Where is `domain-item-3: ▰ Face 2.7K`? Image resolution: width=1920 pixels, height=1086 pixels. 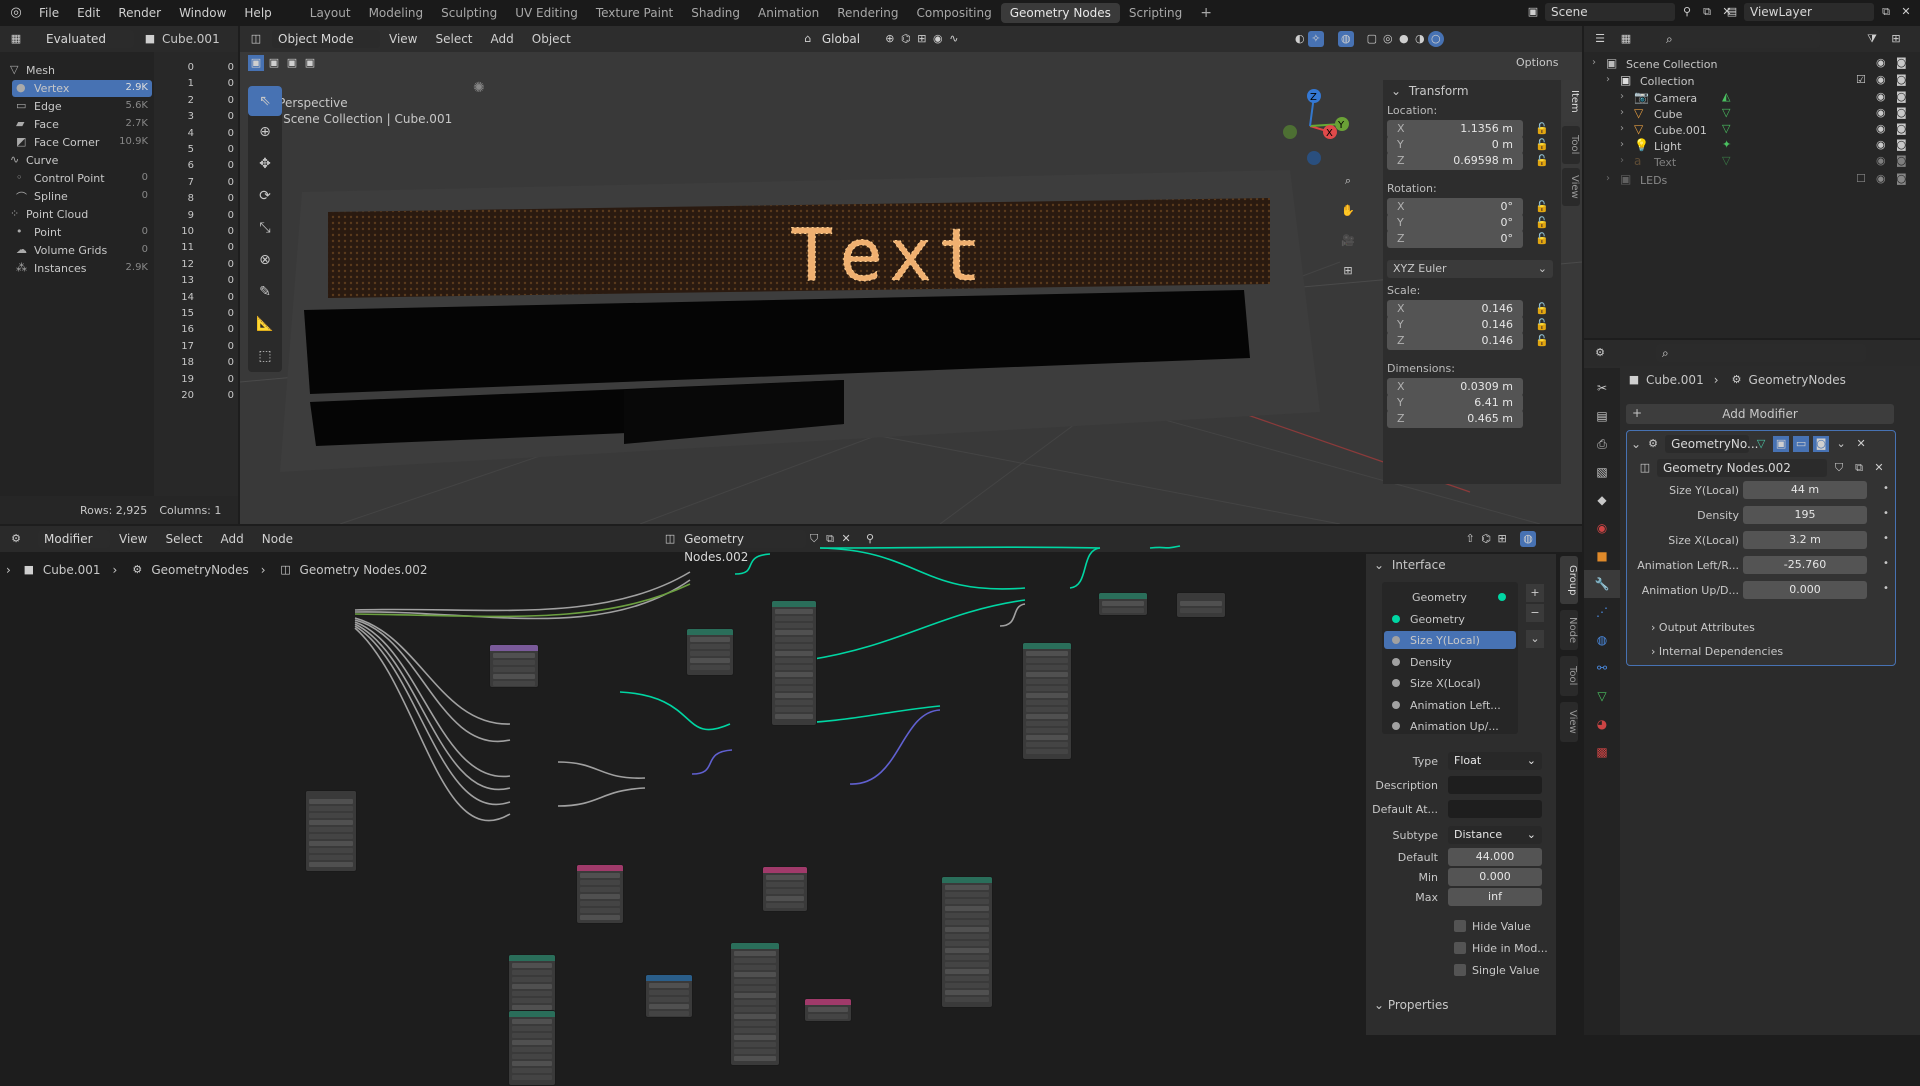 domain-item-3: ▰ Face 2.7K is located at coordinates (82, 124).